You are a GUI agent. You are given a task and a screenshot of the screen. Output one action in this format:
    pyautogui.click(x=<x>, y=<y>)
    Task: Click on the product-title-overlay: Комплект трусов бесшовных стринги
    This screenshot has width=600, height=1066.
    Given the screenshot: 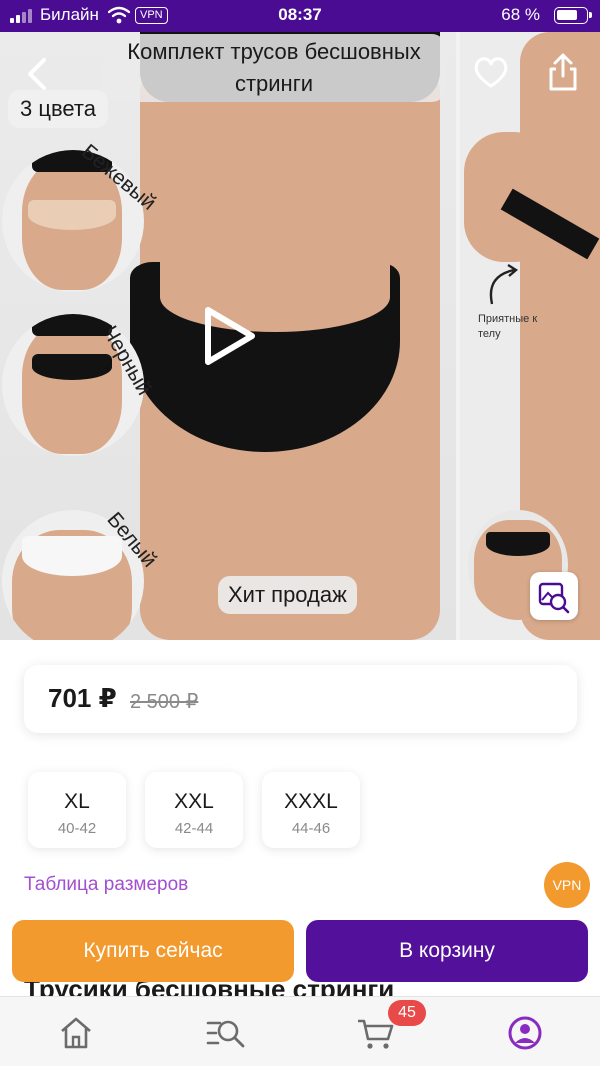 What is the action you would take?
    pyautogui.click(x=274, y=68)
    